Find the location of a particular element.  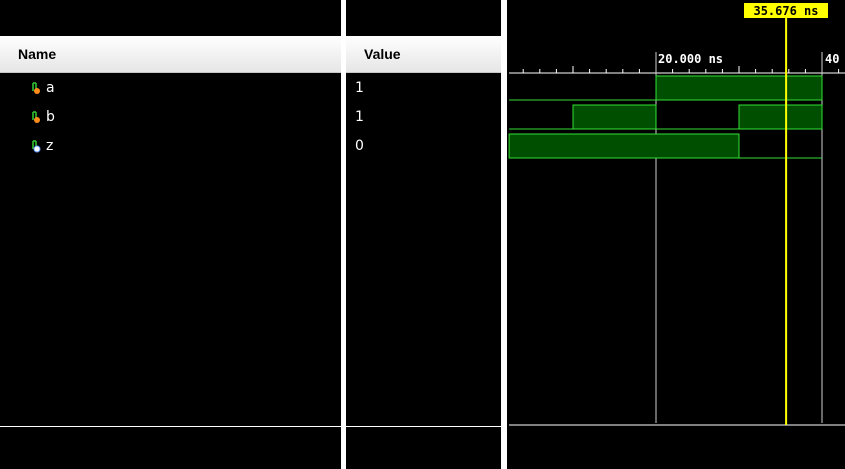

signal-row-b: b is located at coordinates (170, 117).